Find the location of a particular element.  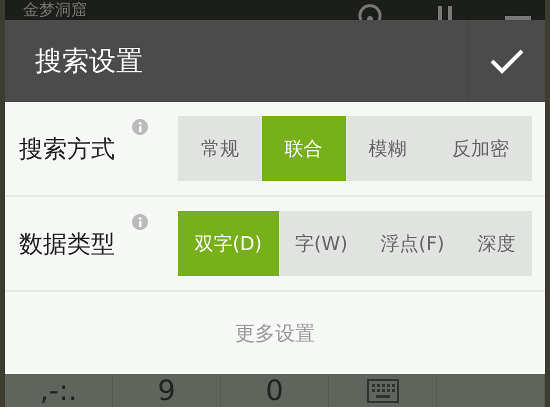

keyboard-icon is located at coordinates (382, 390).